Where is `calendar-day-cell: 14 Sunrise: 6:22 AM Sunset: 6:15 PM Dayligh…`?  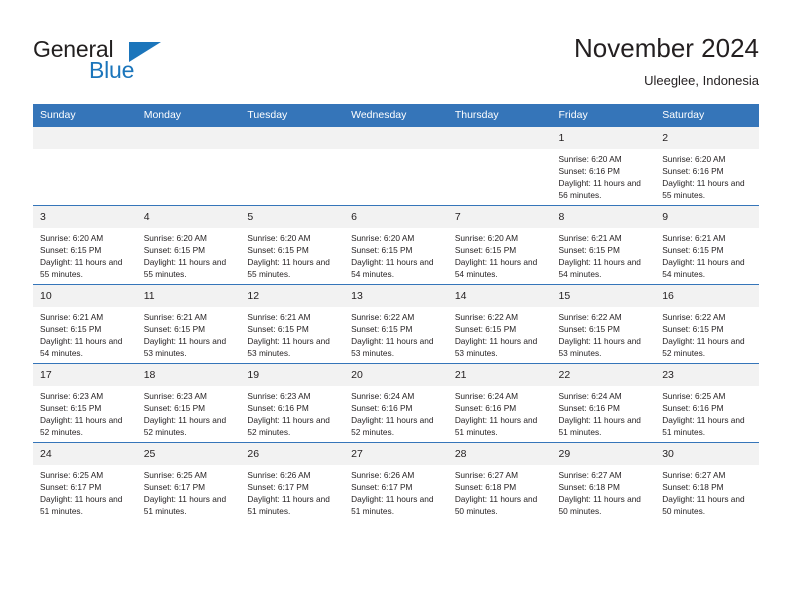
calendar-day-cell: 14 Sunrise: 6:22 AM Sunset: 6:15 PM Dayligh… is located at coordinates (499, 324).